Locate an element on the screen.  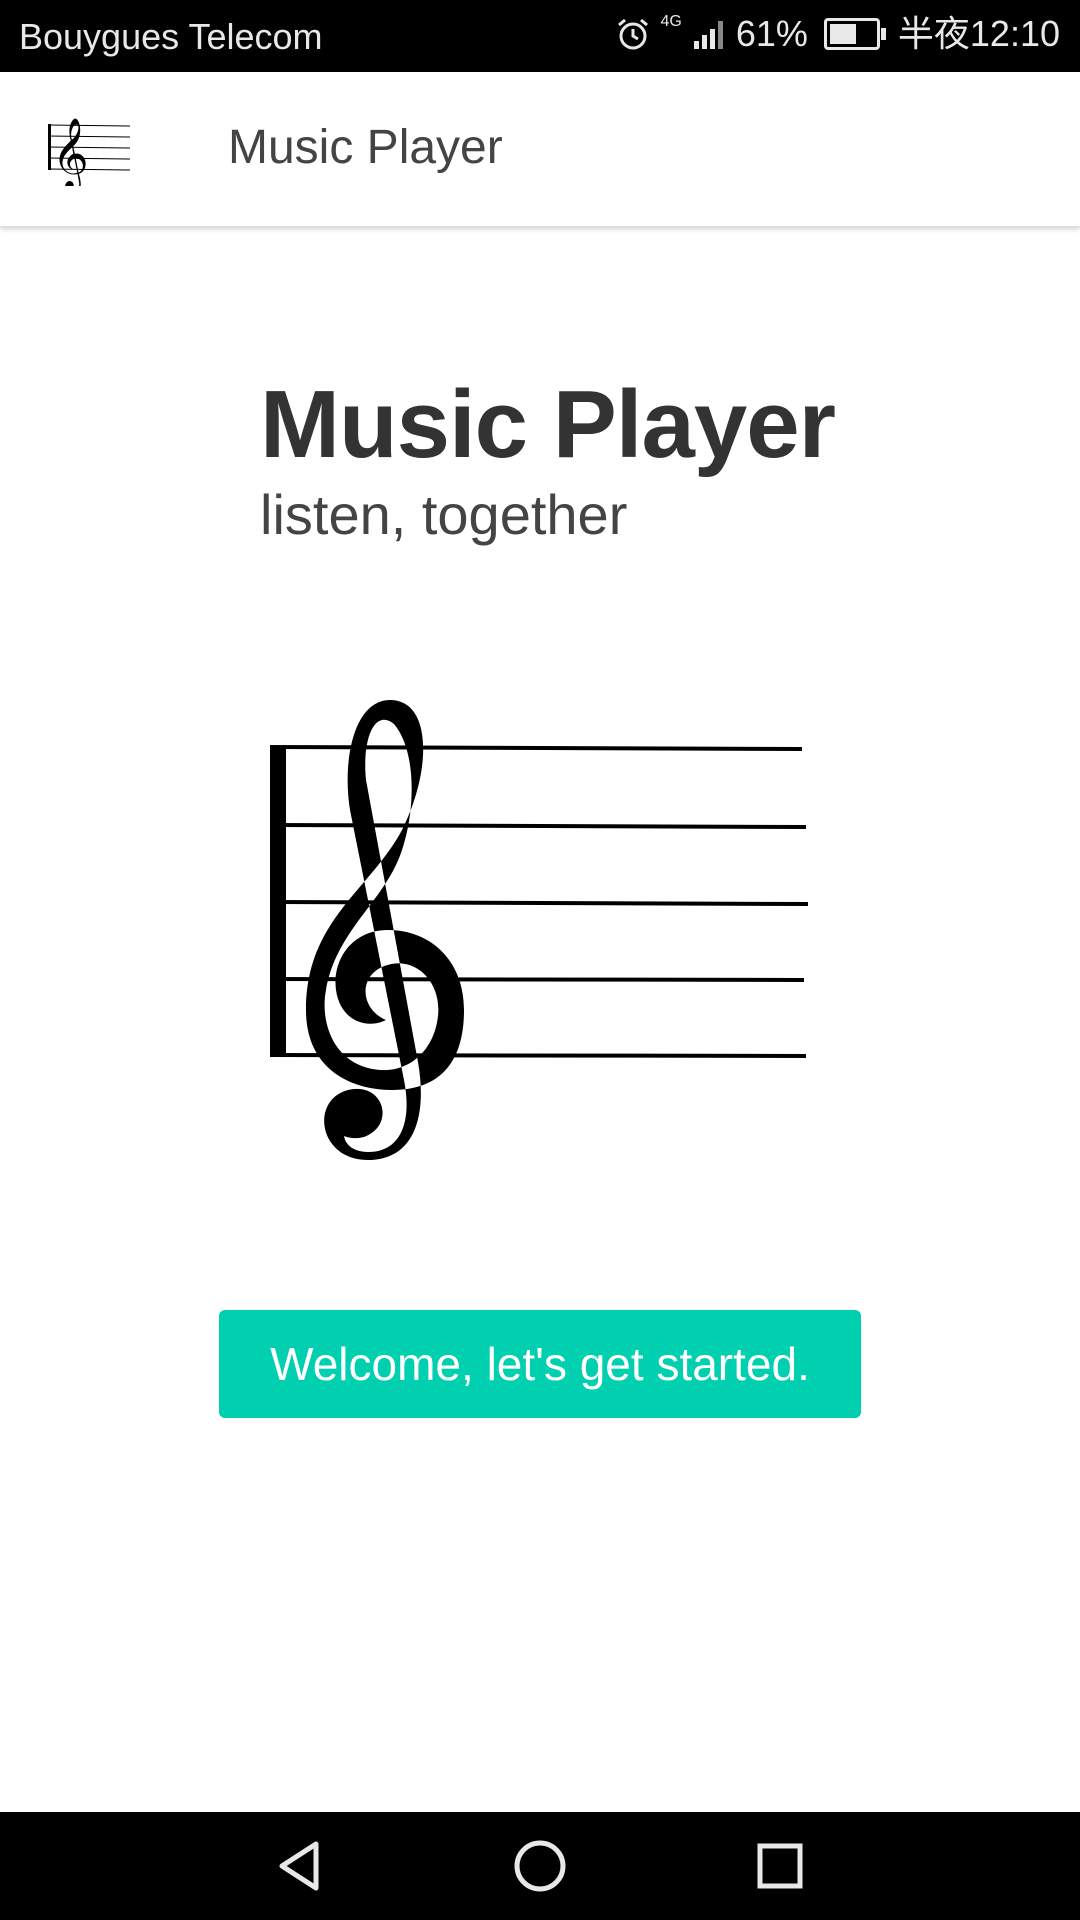
get-started-button: Welcome, let's get started. is located at coordinates (540, 1364).